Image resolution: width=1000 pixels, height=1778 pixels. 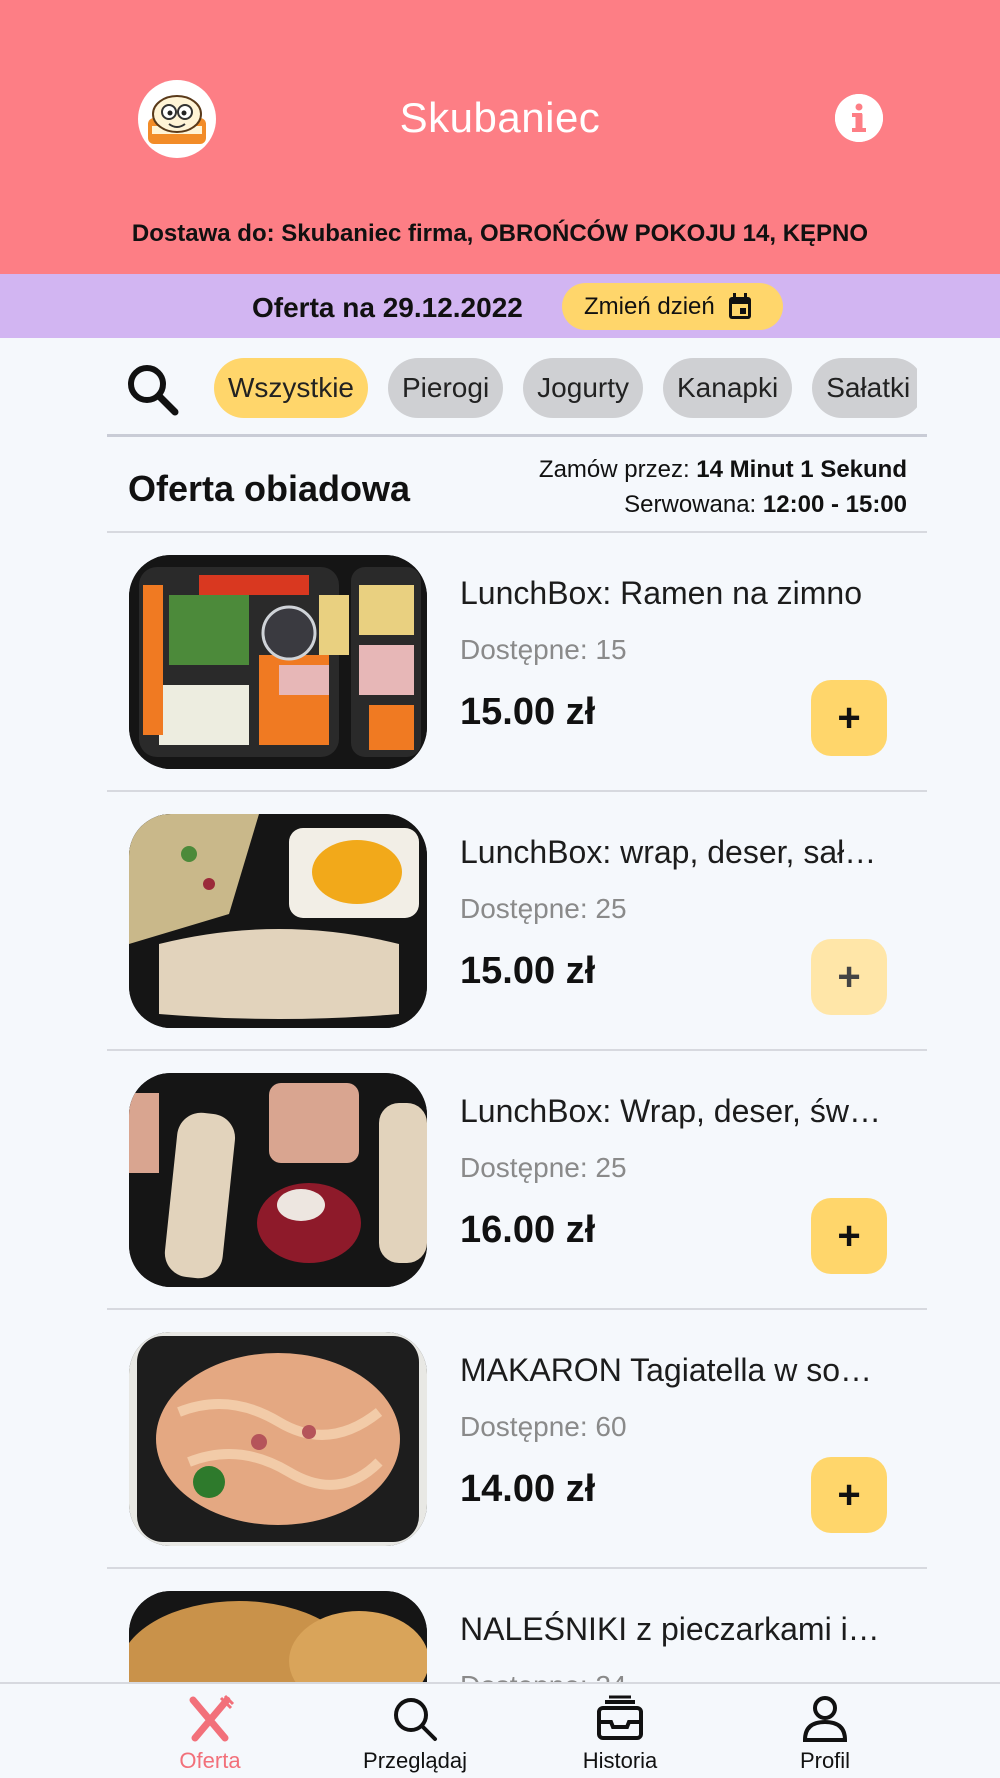 I want to click on ramen-lunchbox-photo, so click(x=278, y=662).